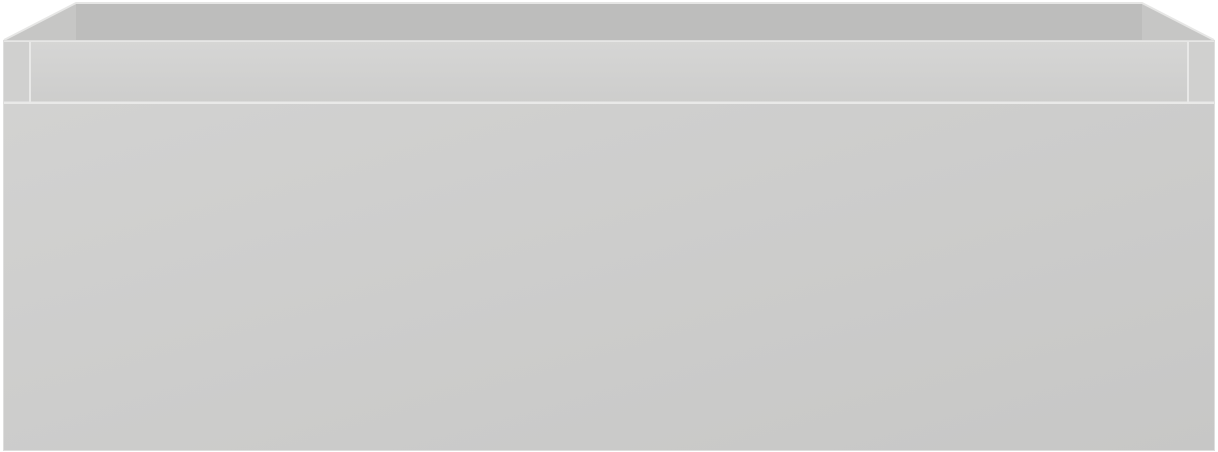 The width and height of the screenshot is (1218, 452). Describe the element at coordinates (1201, 71) in the screenshot. I see `right-corner-post` at that location.